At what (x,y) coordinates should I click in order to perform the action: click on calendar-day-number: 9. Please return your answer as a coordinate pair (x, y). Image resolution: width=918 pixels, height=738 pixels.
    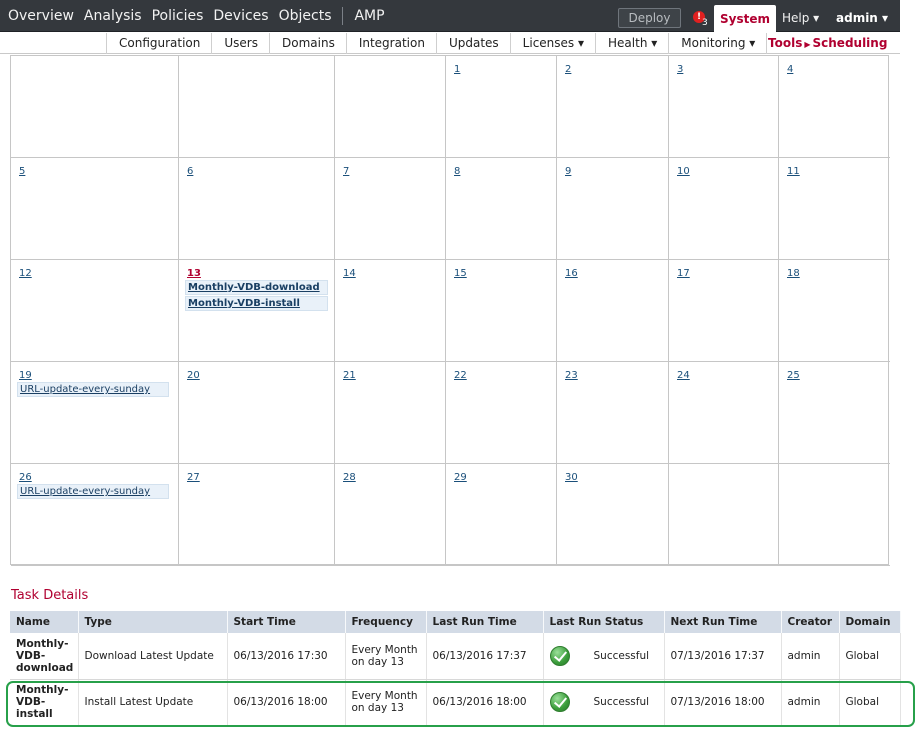
    Looking at the image, I should click on (568, 171).